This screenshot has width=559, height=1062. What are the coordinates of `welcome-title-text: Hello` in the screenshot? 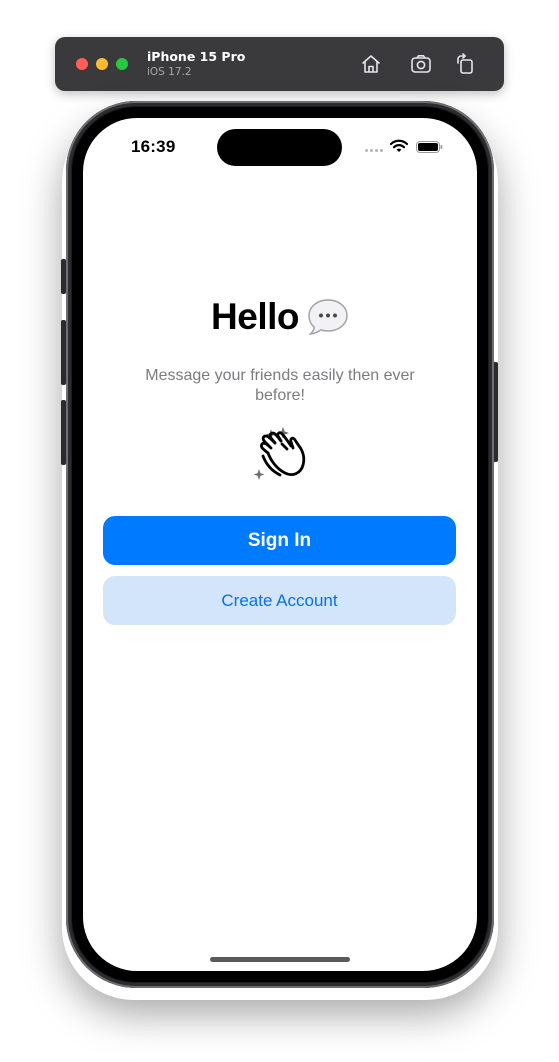 It's located at (255, 317).